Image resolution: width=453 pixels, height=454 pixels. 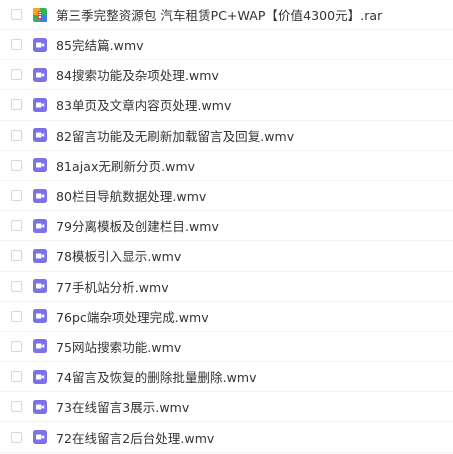 What do you see at coordinates (143, 104) in the screenshot?
I see `file-name: 83单页及文章内容页处理.wmv` at bounding box center [143, 104].